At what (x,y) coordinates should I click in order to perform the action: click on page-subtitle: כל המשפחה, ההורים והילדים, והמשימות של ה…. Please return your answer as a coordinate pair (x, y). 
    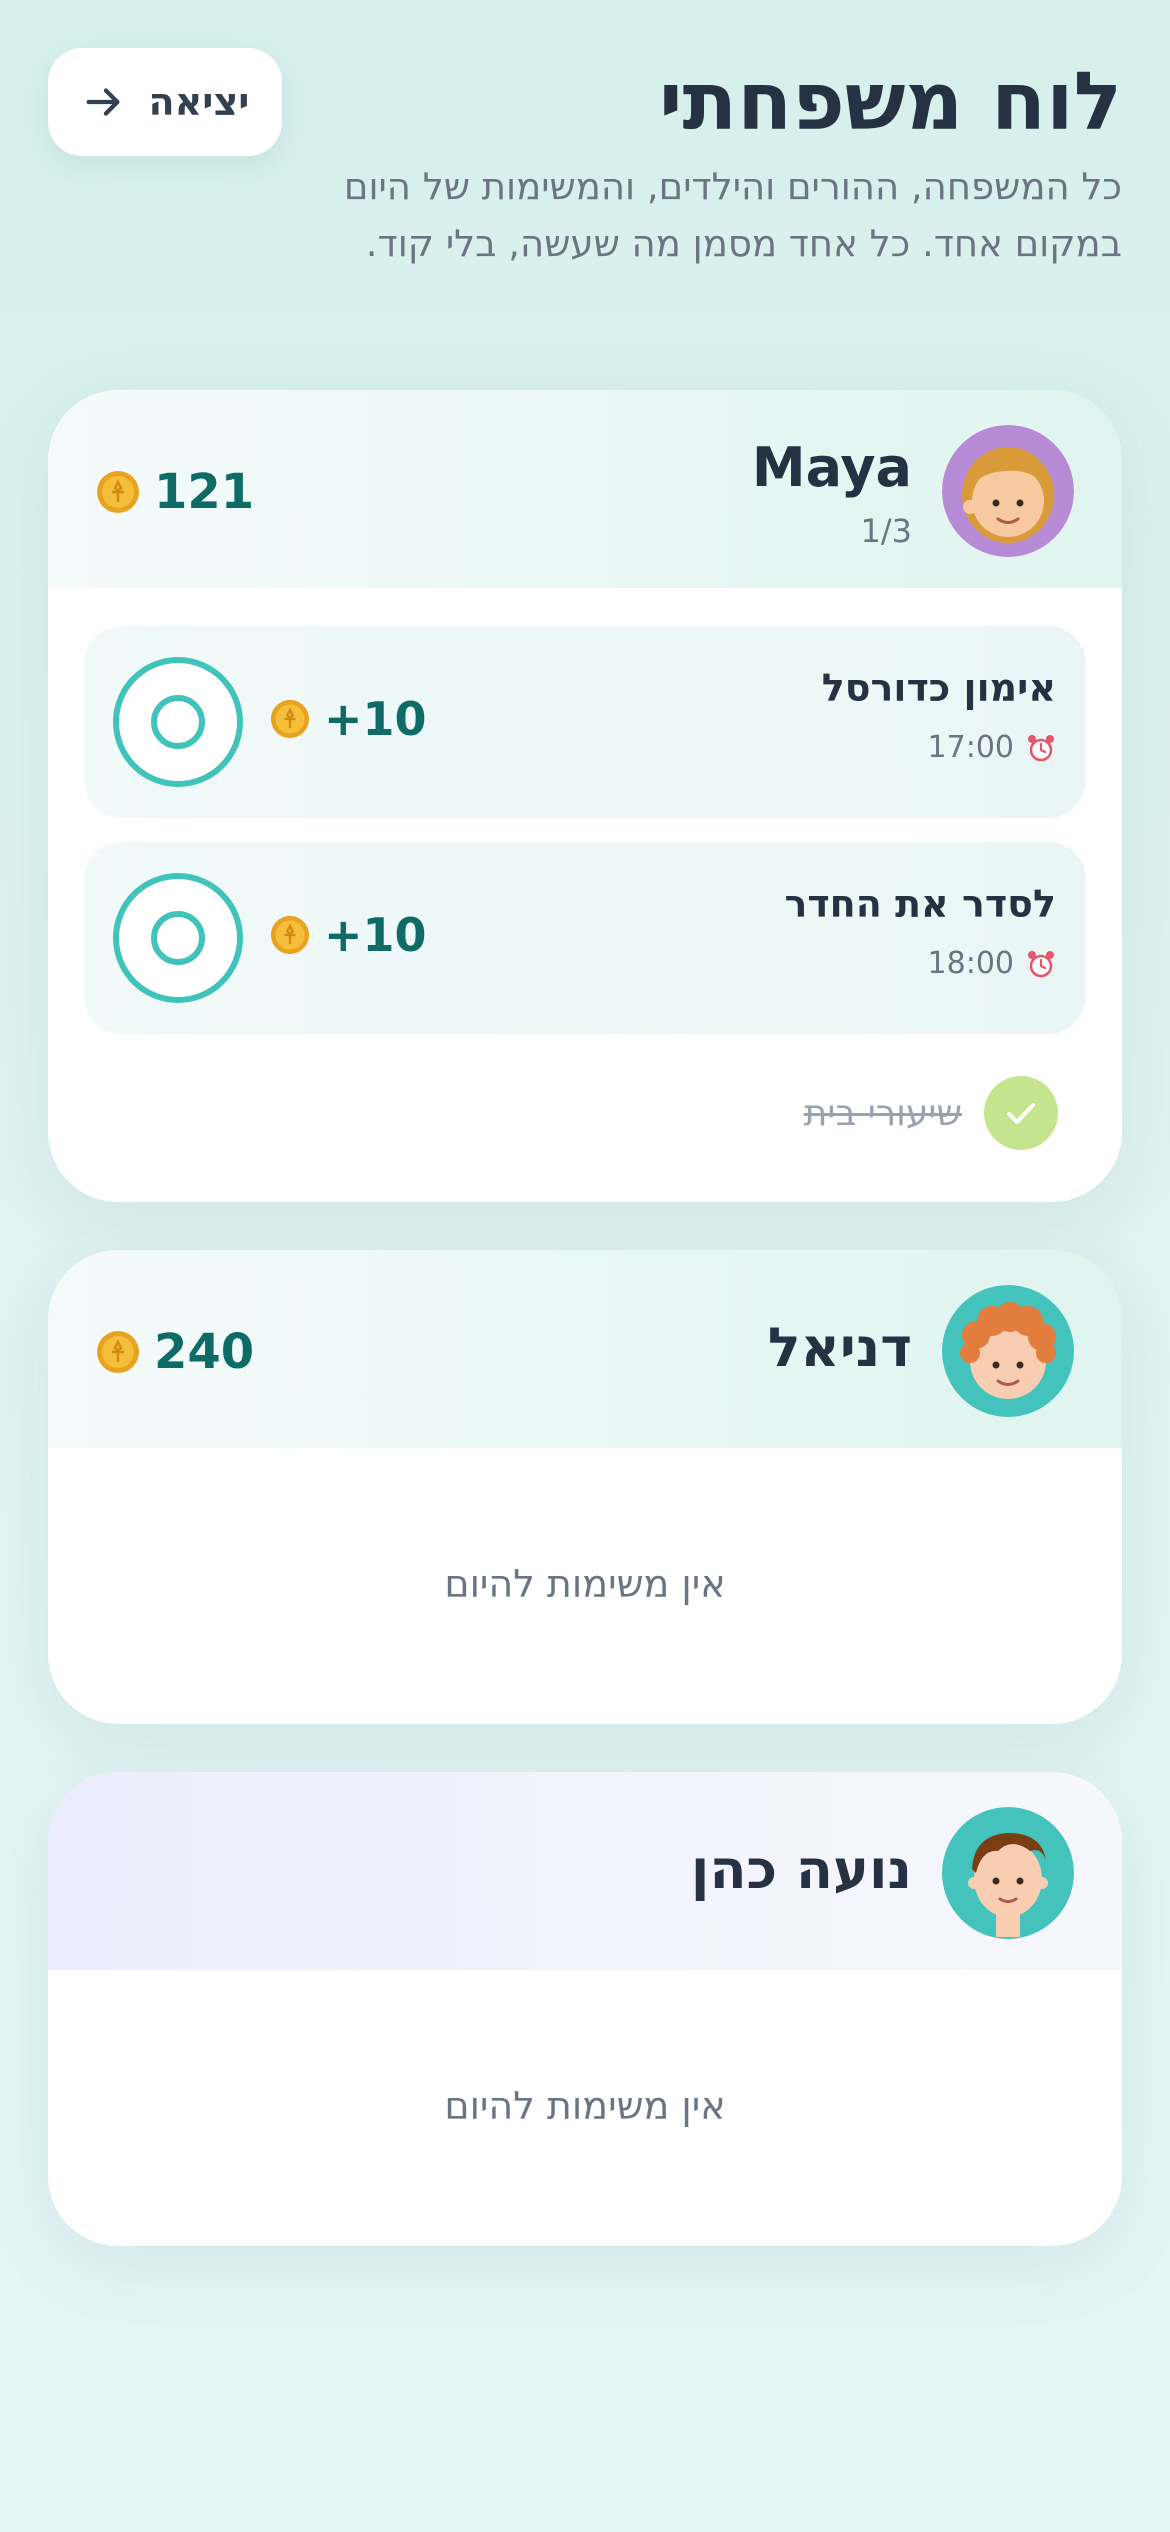
    Looking at the image, I should click on (732, 215).